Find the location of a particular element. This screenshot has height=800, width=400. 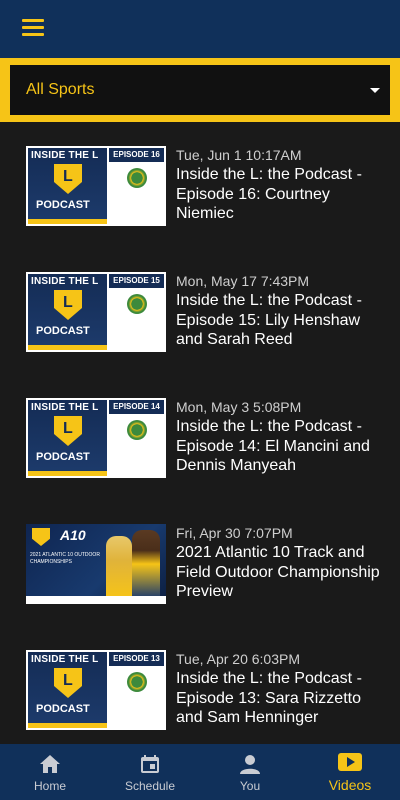

video-play-icon is located at coordinates (350, 762).